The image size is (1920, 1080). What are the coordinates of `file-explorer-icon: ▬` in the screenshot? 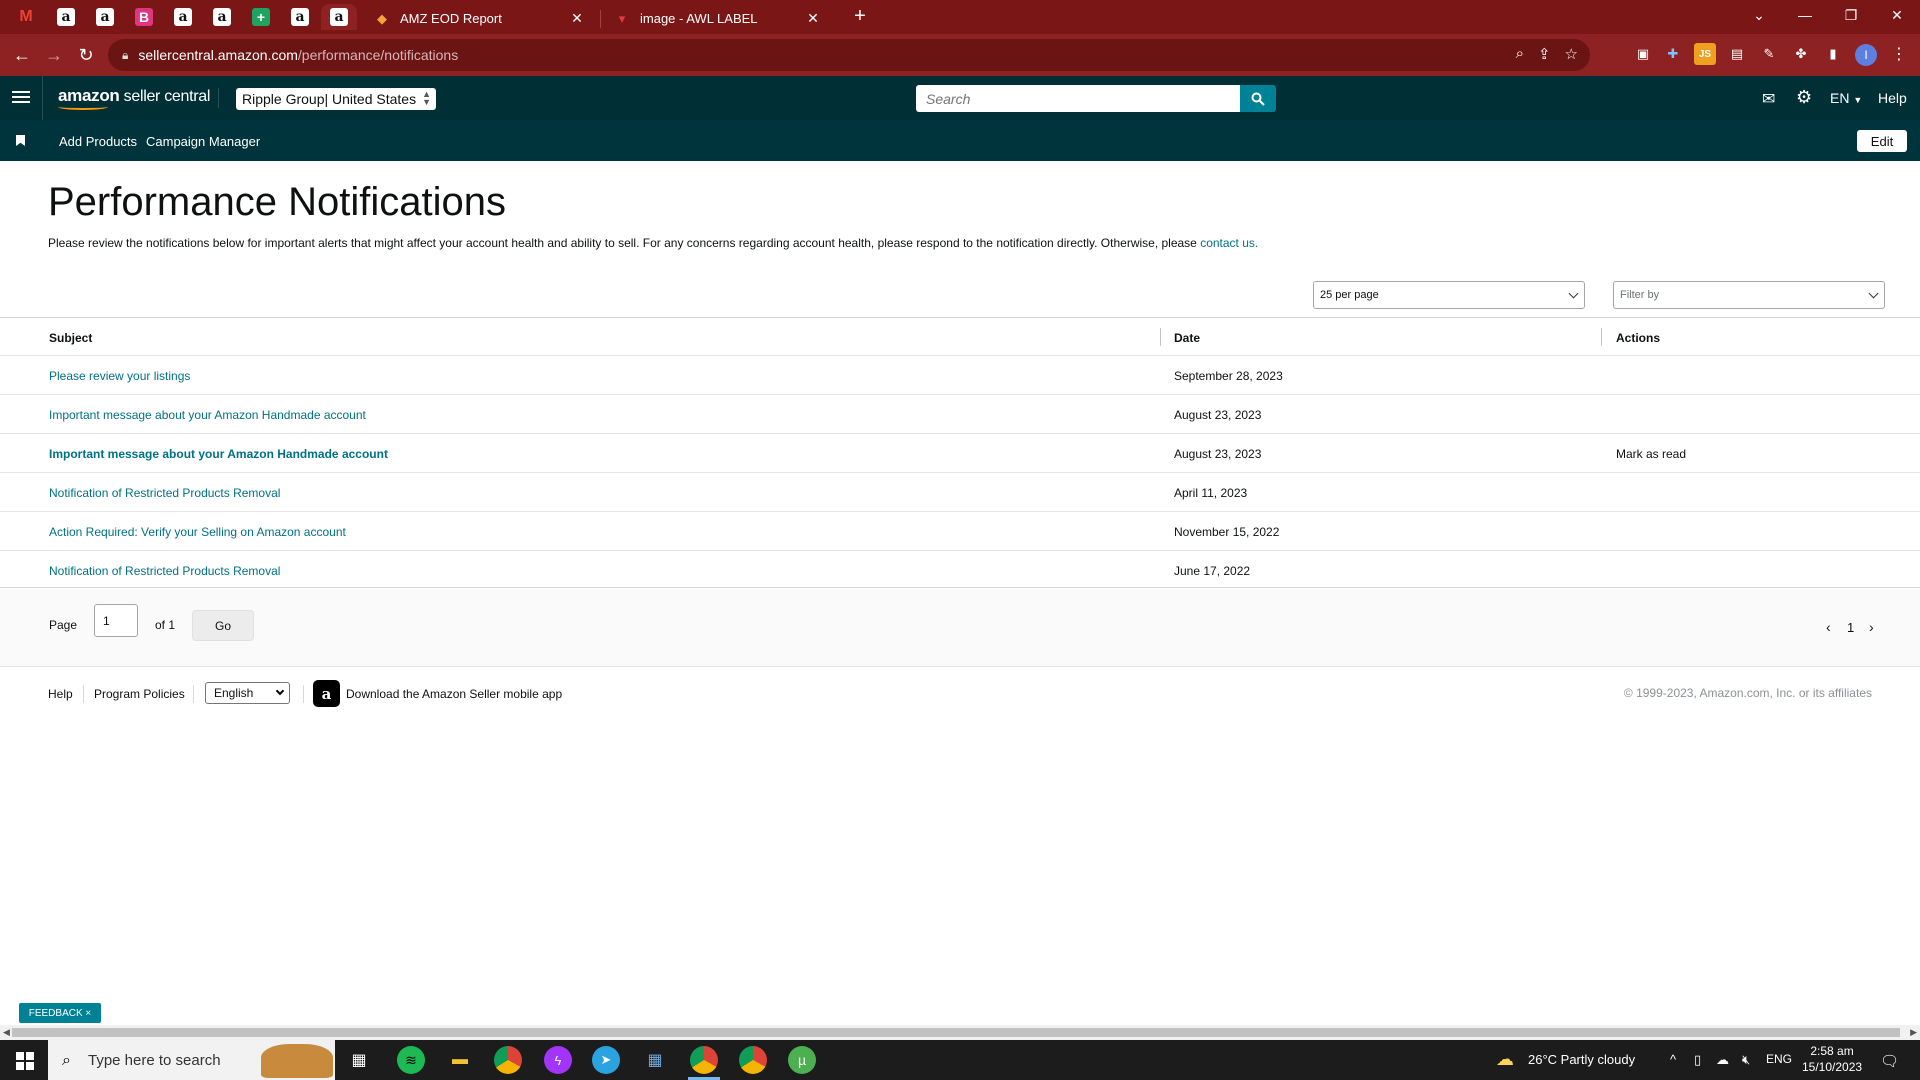 It's located at (460, 1060).